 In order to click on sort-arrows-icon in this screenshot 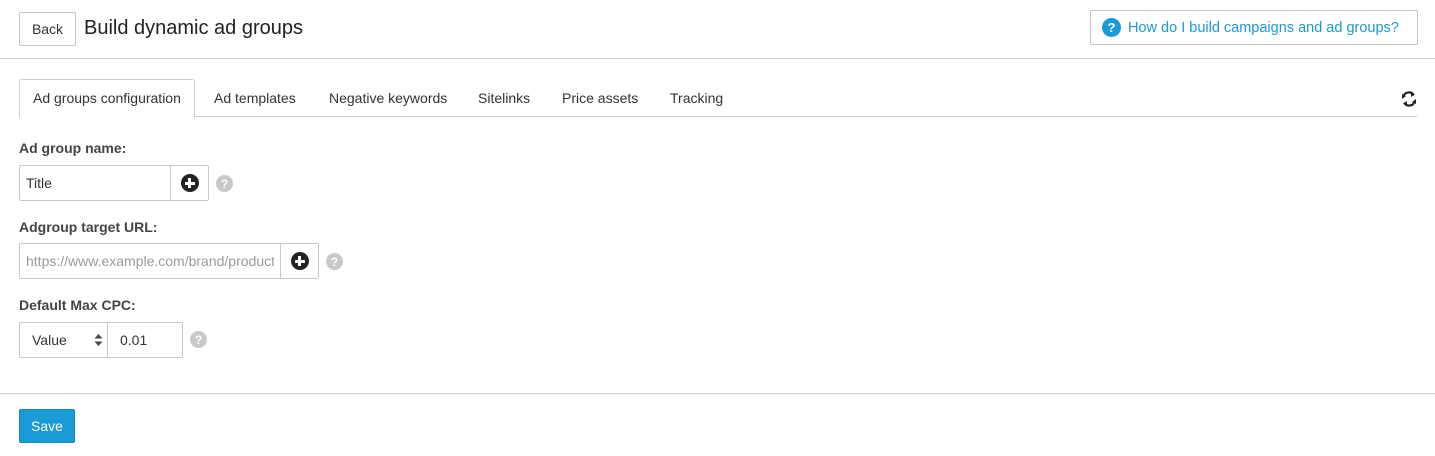, I will do `click(98, 340)`.